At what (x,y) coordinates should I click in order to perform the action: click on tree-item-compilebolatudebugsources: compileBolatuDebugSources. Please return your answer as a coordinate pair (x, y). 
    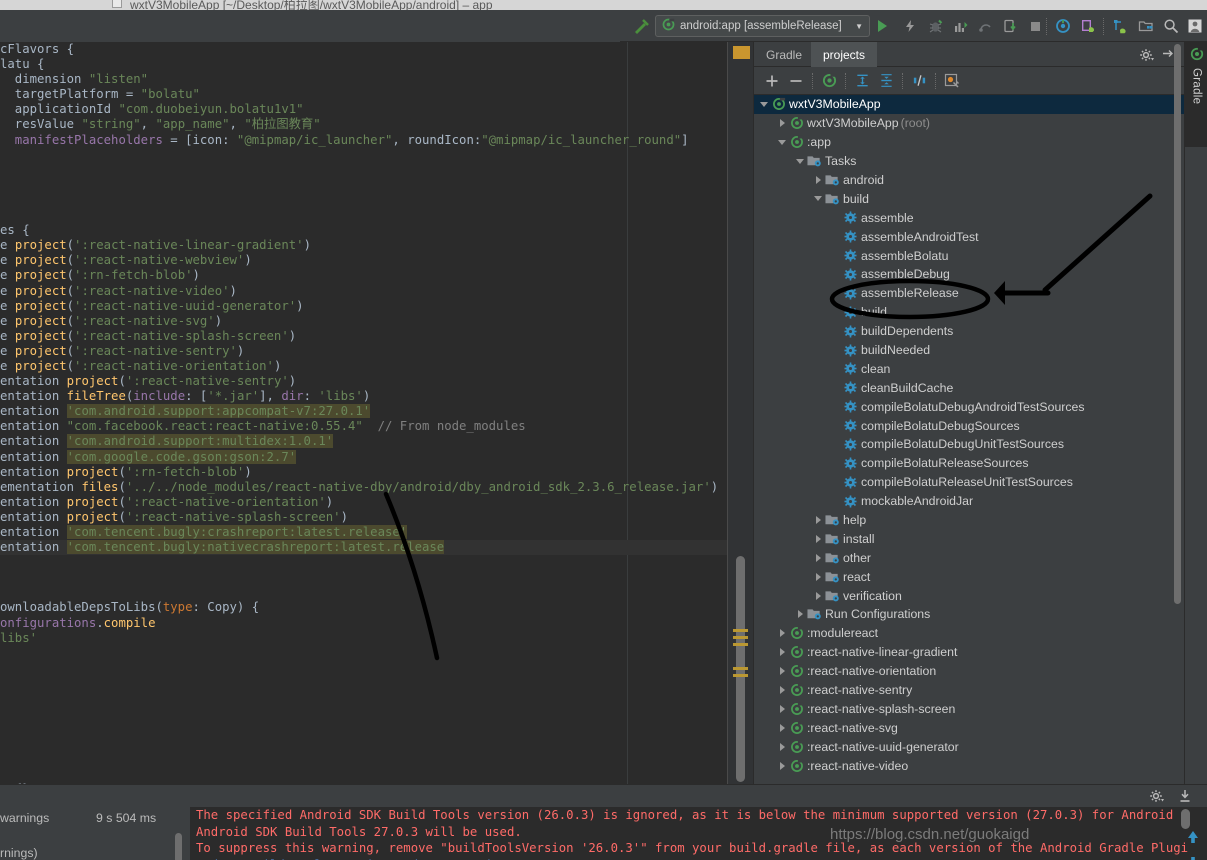
    Looking at the image, I should click on (969, 425).